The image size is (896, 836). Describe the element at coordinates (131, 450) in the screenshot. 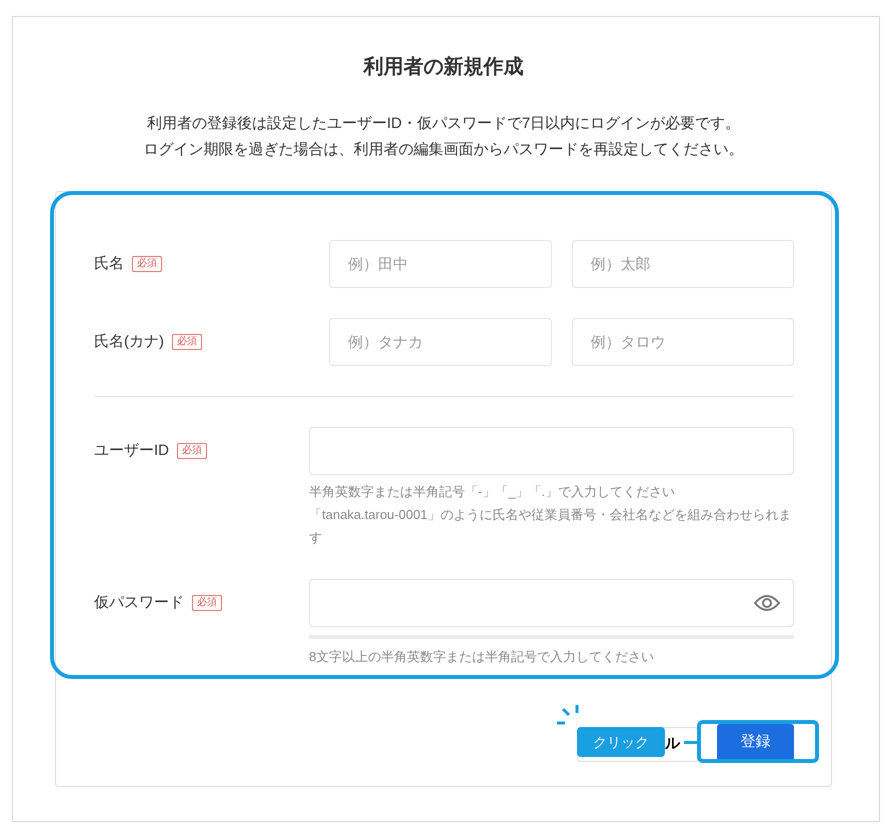

I see `field-label: ユーザーID` at that location.